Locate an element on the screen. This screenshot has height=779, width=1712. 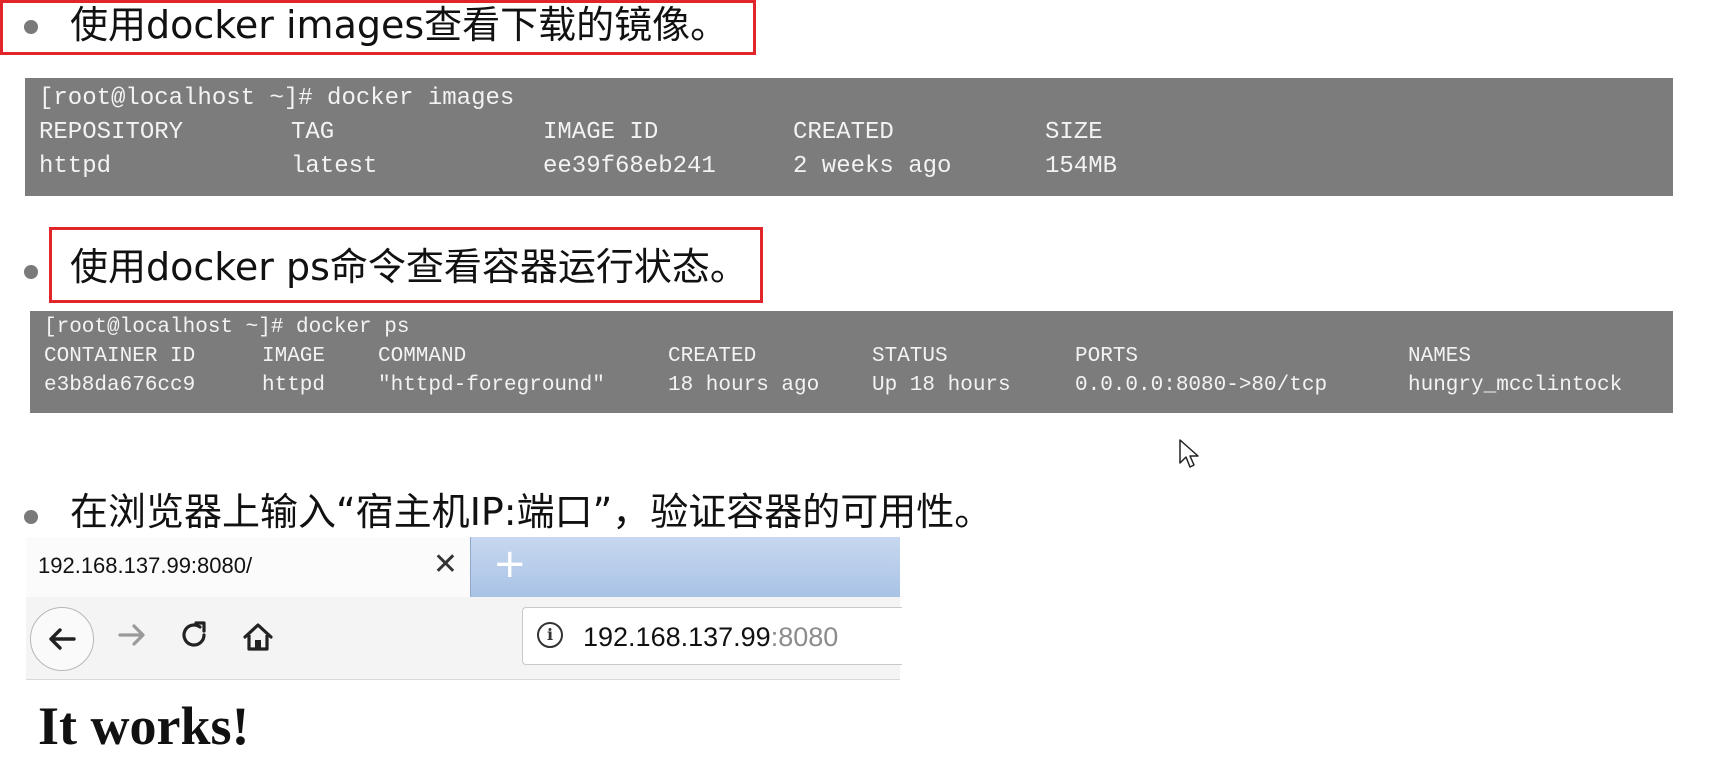
cell-size: 154MB is located at coordinates (1081, 166).